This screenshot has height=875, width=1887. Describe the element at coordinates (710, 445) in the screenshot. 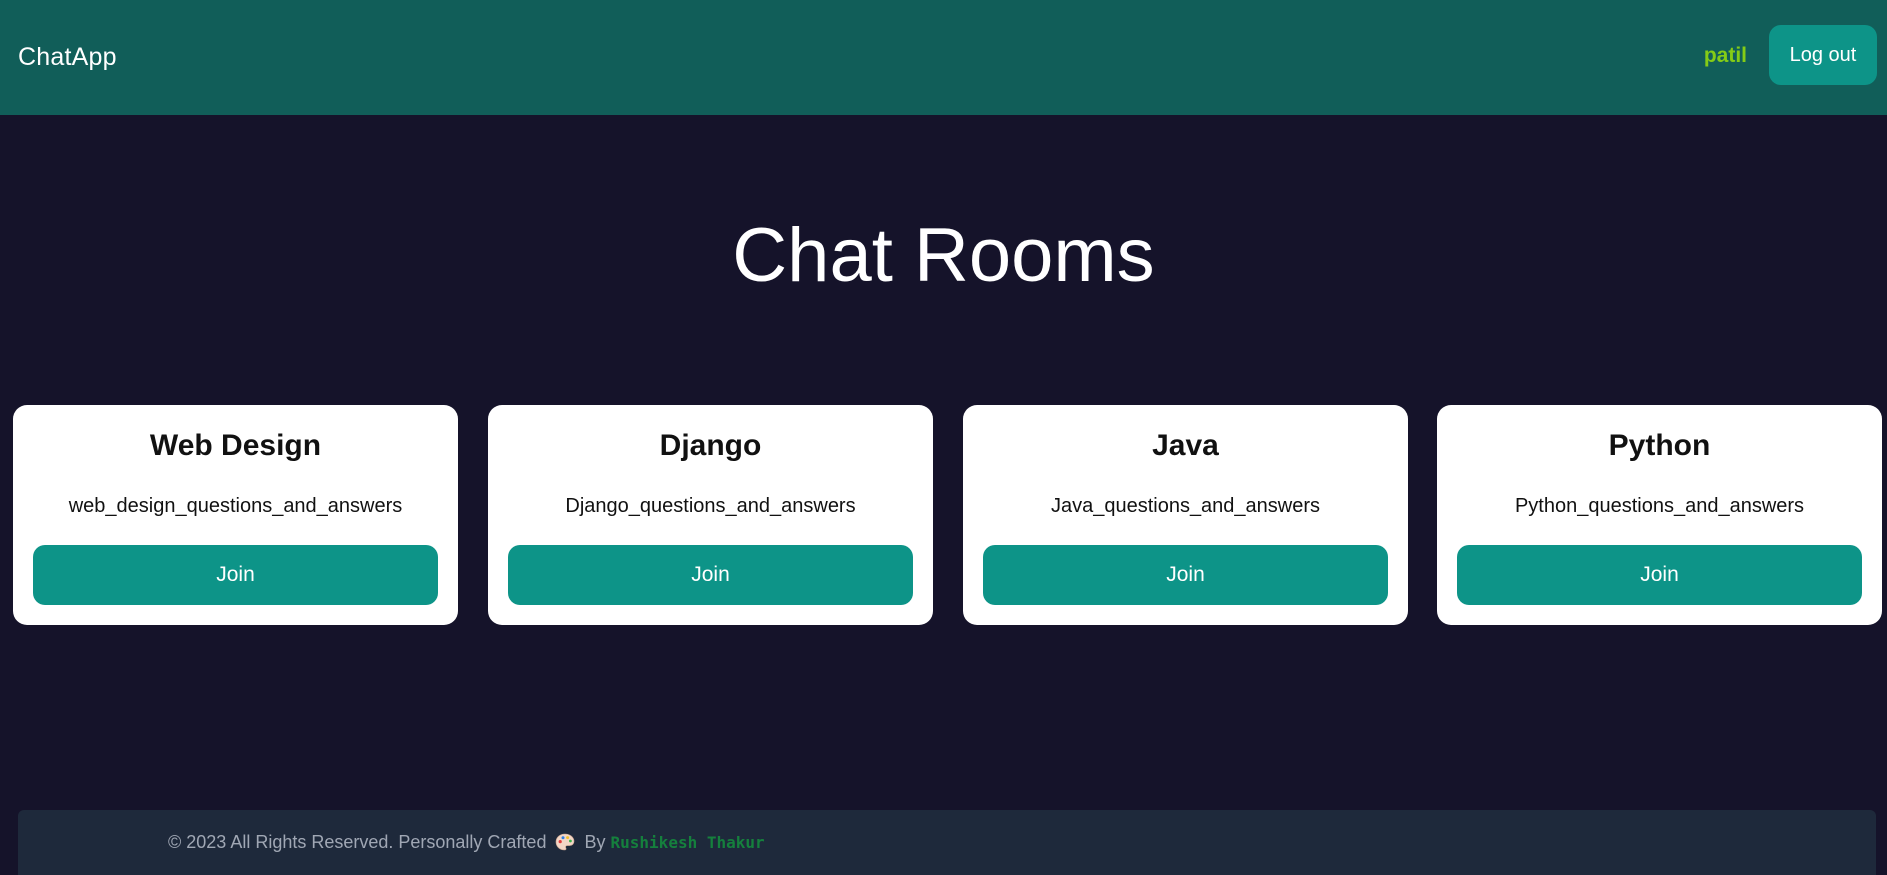

I see `room-title: Django` at that location.